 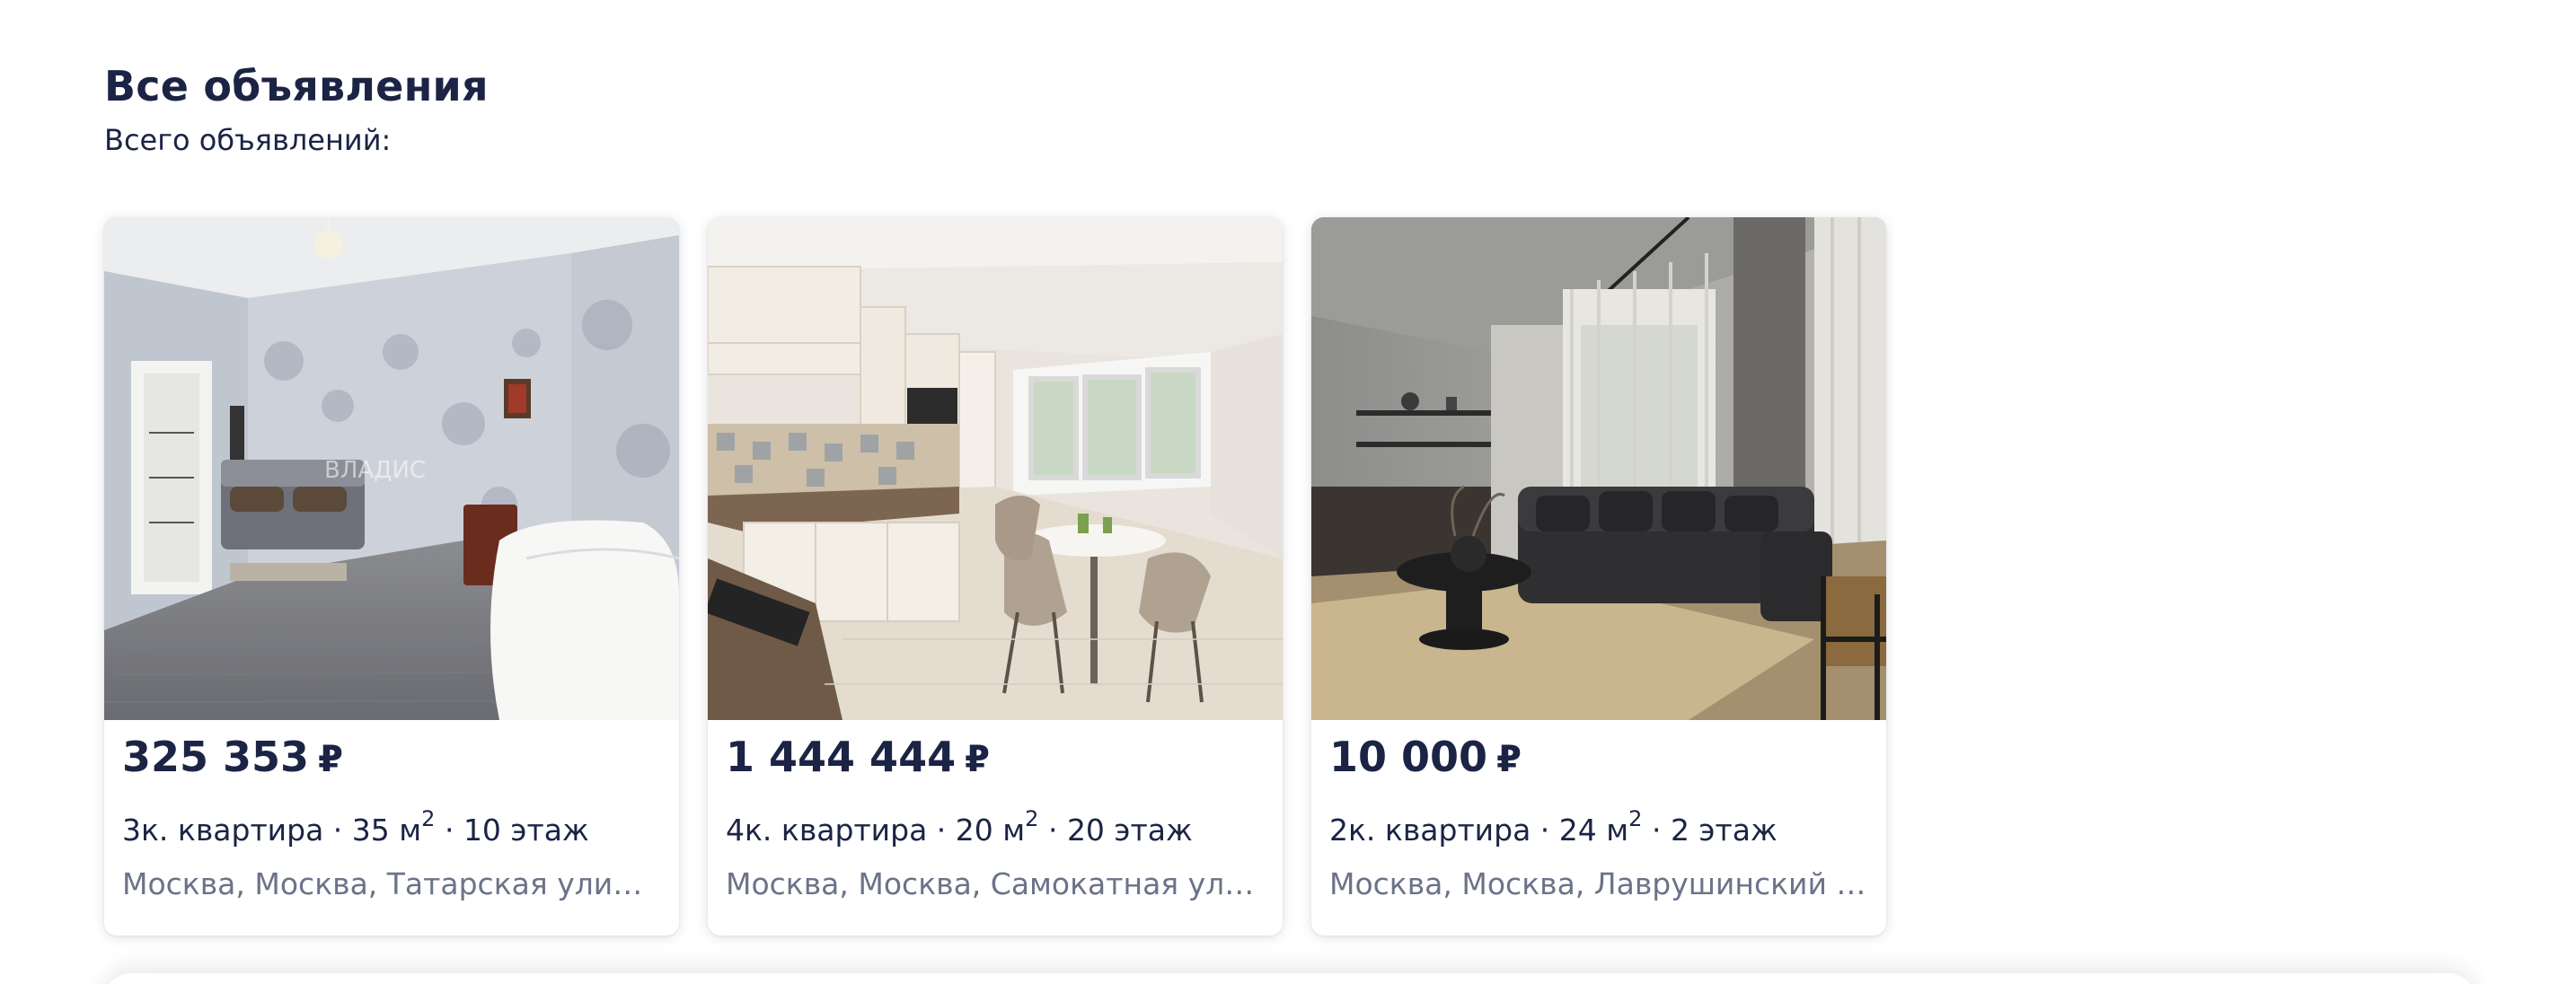 What do you see at coordinates (386, 830) in the screenshot?
I see `area: 35 м` at bounding box center [386, 830].